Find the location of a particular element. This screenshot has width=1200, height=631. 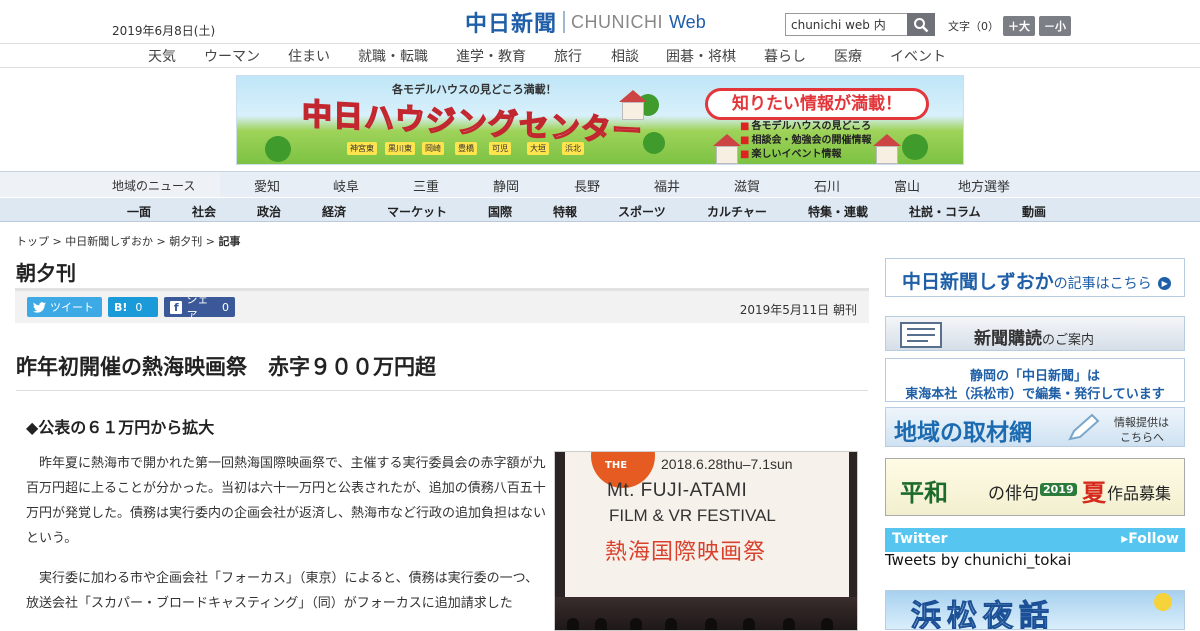

article-subhead: ◆公表の６１万円から拡大 is located at coordinates (120, 427).